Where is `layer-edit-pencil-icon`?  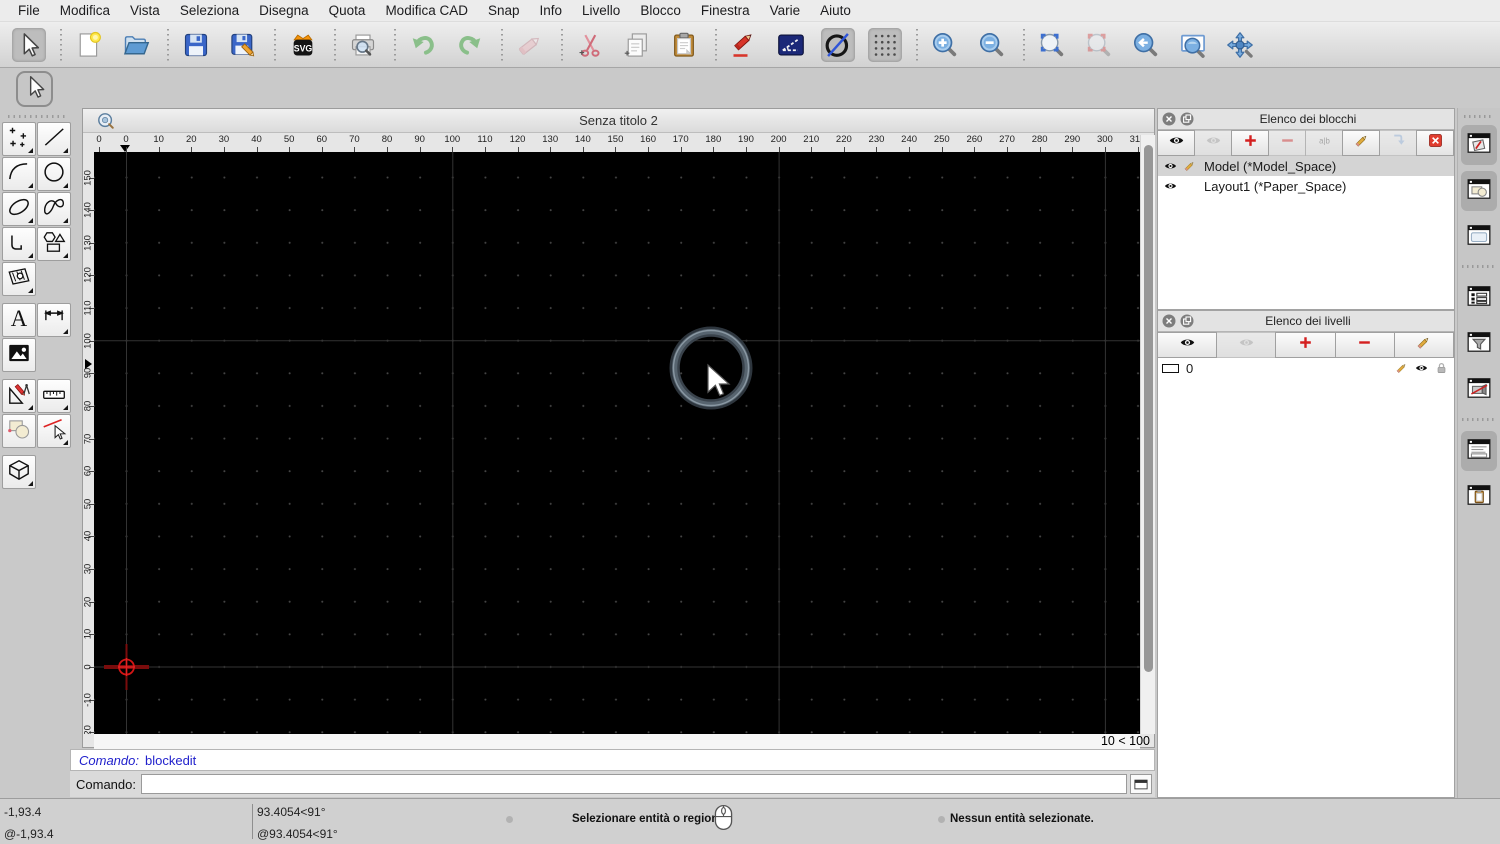
layer-edit-pencil-icon is located at coordinates (1401, 368).